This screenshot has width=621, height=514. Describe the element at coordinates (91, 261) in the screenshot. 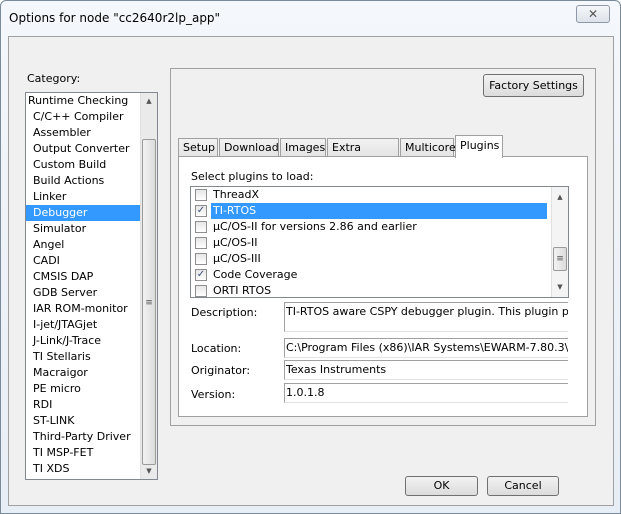

I see `category-item: CADI` at that location.